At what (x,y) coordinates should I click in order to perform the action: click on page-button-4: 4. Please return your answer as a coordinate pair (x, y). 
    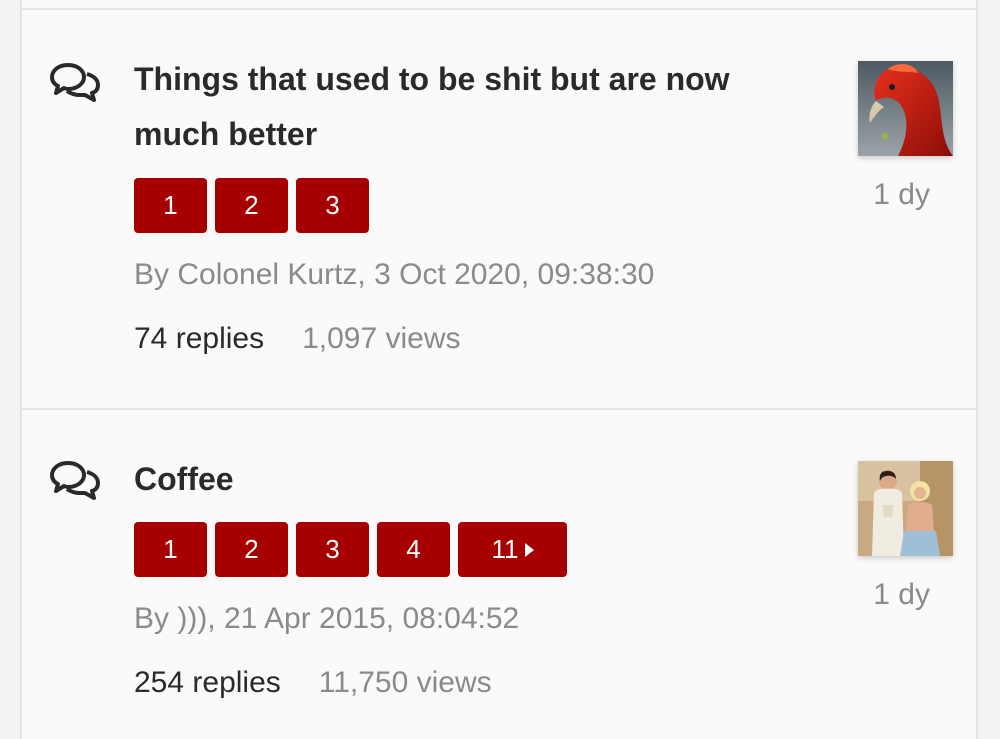
    Looking at the image, I should click on (413, 549).